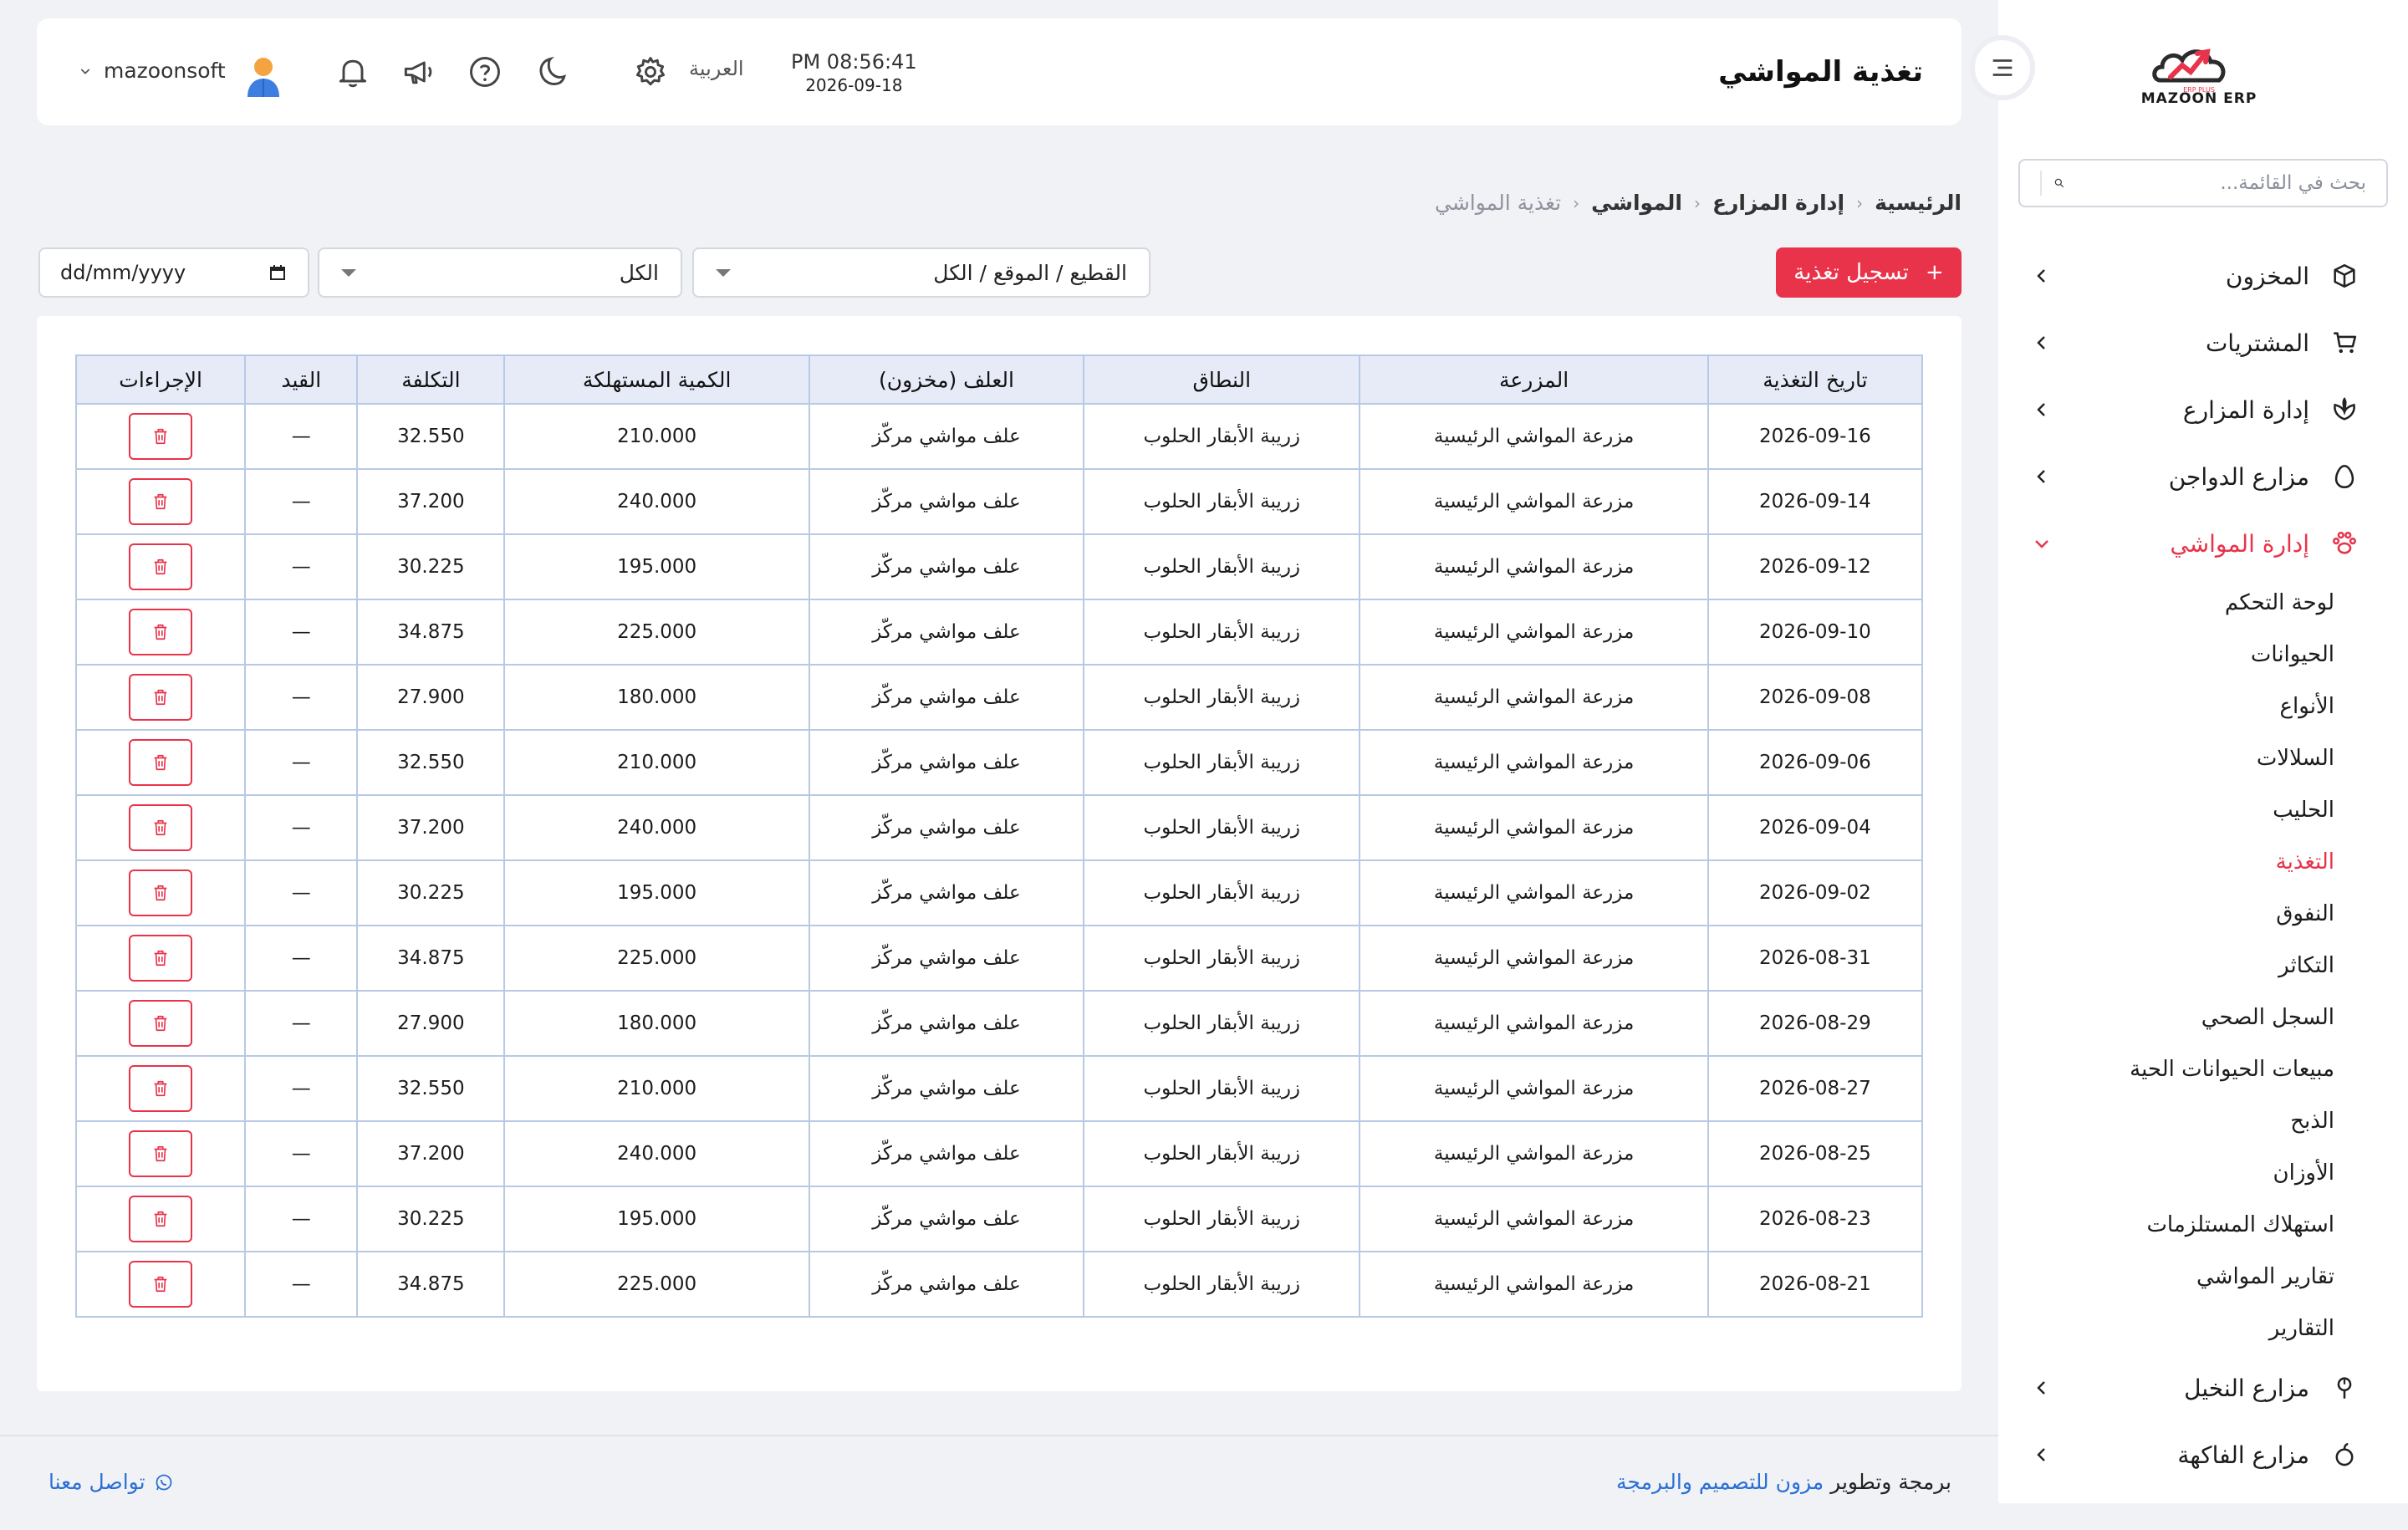  Describe the element at coordinates (1816, 379) in the screenshot. I see `col-header-date: تاريخ التغذية` at that location.